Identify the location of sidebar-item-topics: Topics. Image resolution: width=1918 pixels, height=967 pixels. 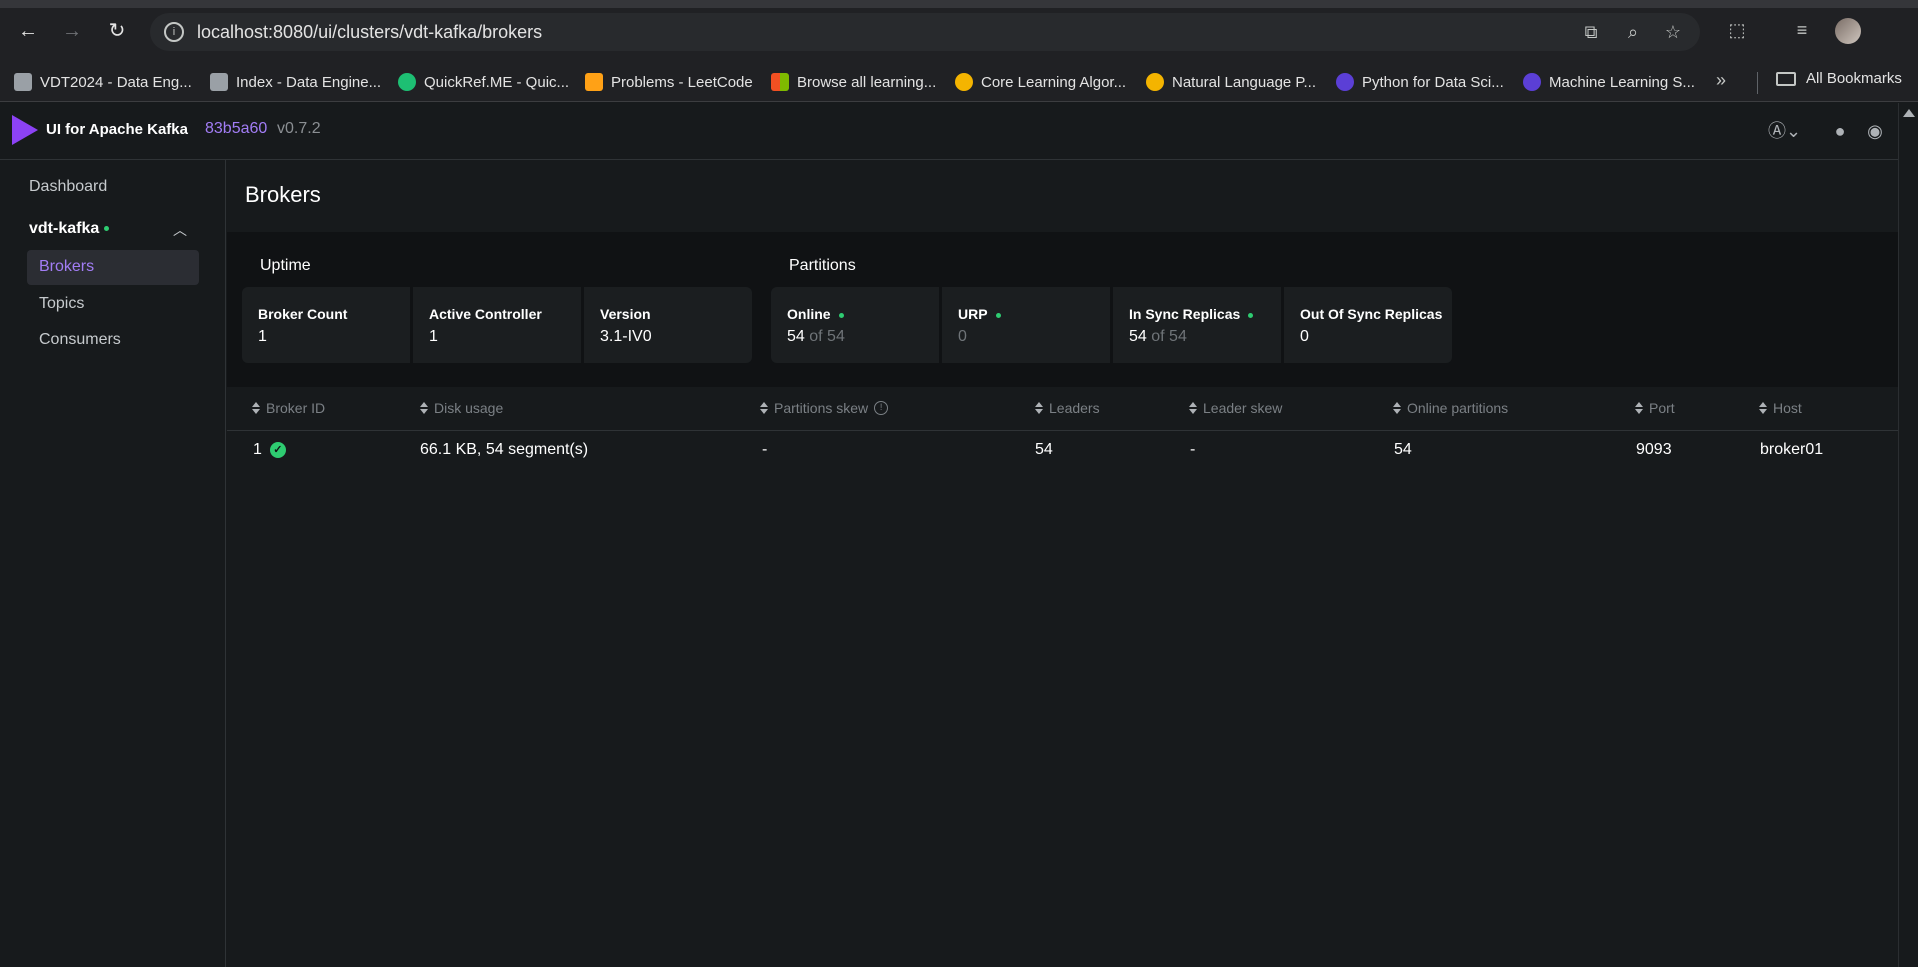
(61, 304).